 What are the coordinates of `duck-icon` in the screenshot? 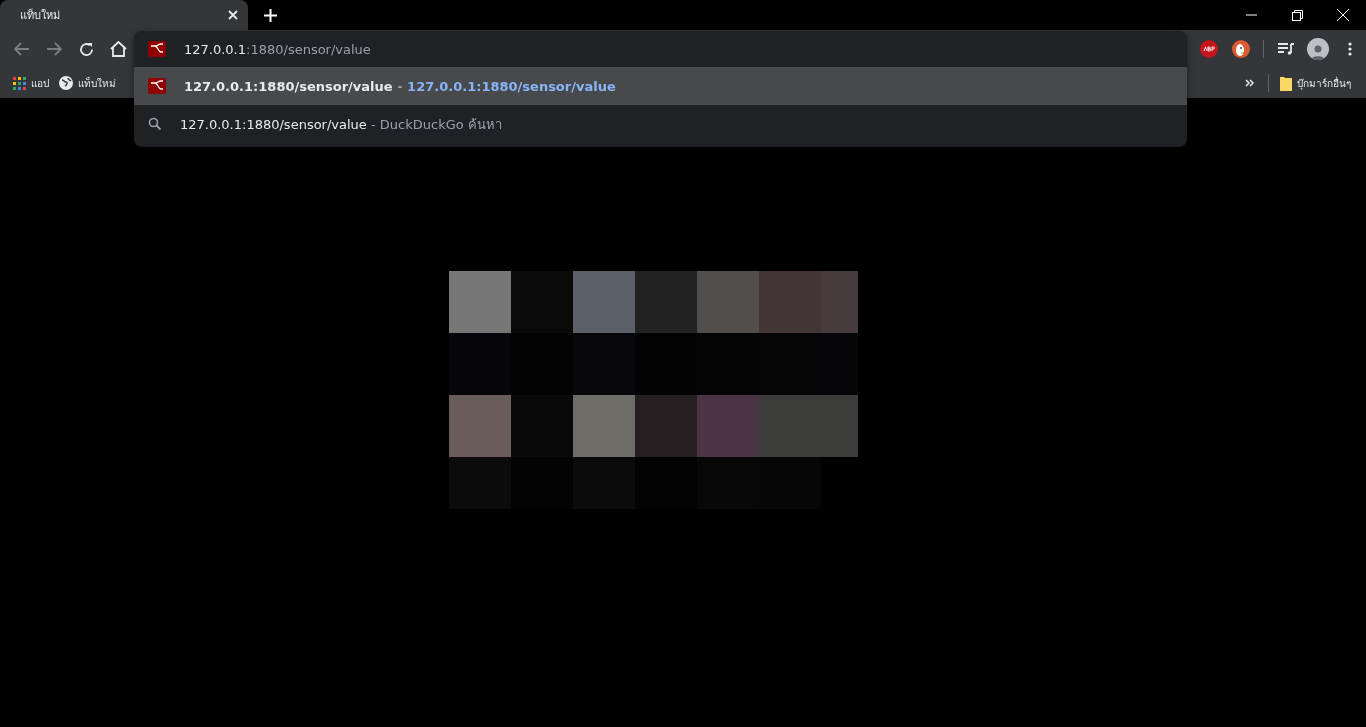 It's located at (1241, 49).